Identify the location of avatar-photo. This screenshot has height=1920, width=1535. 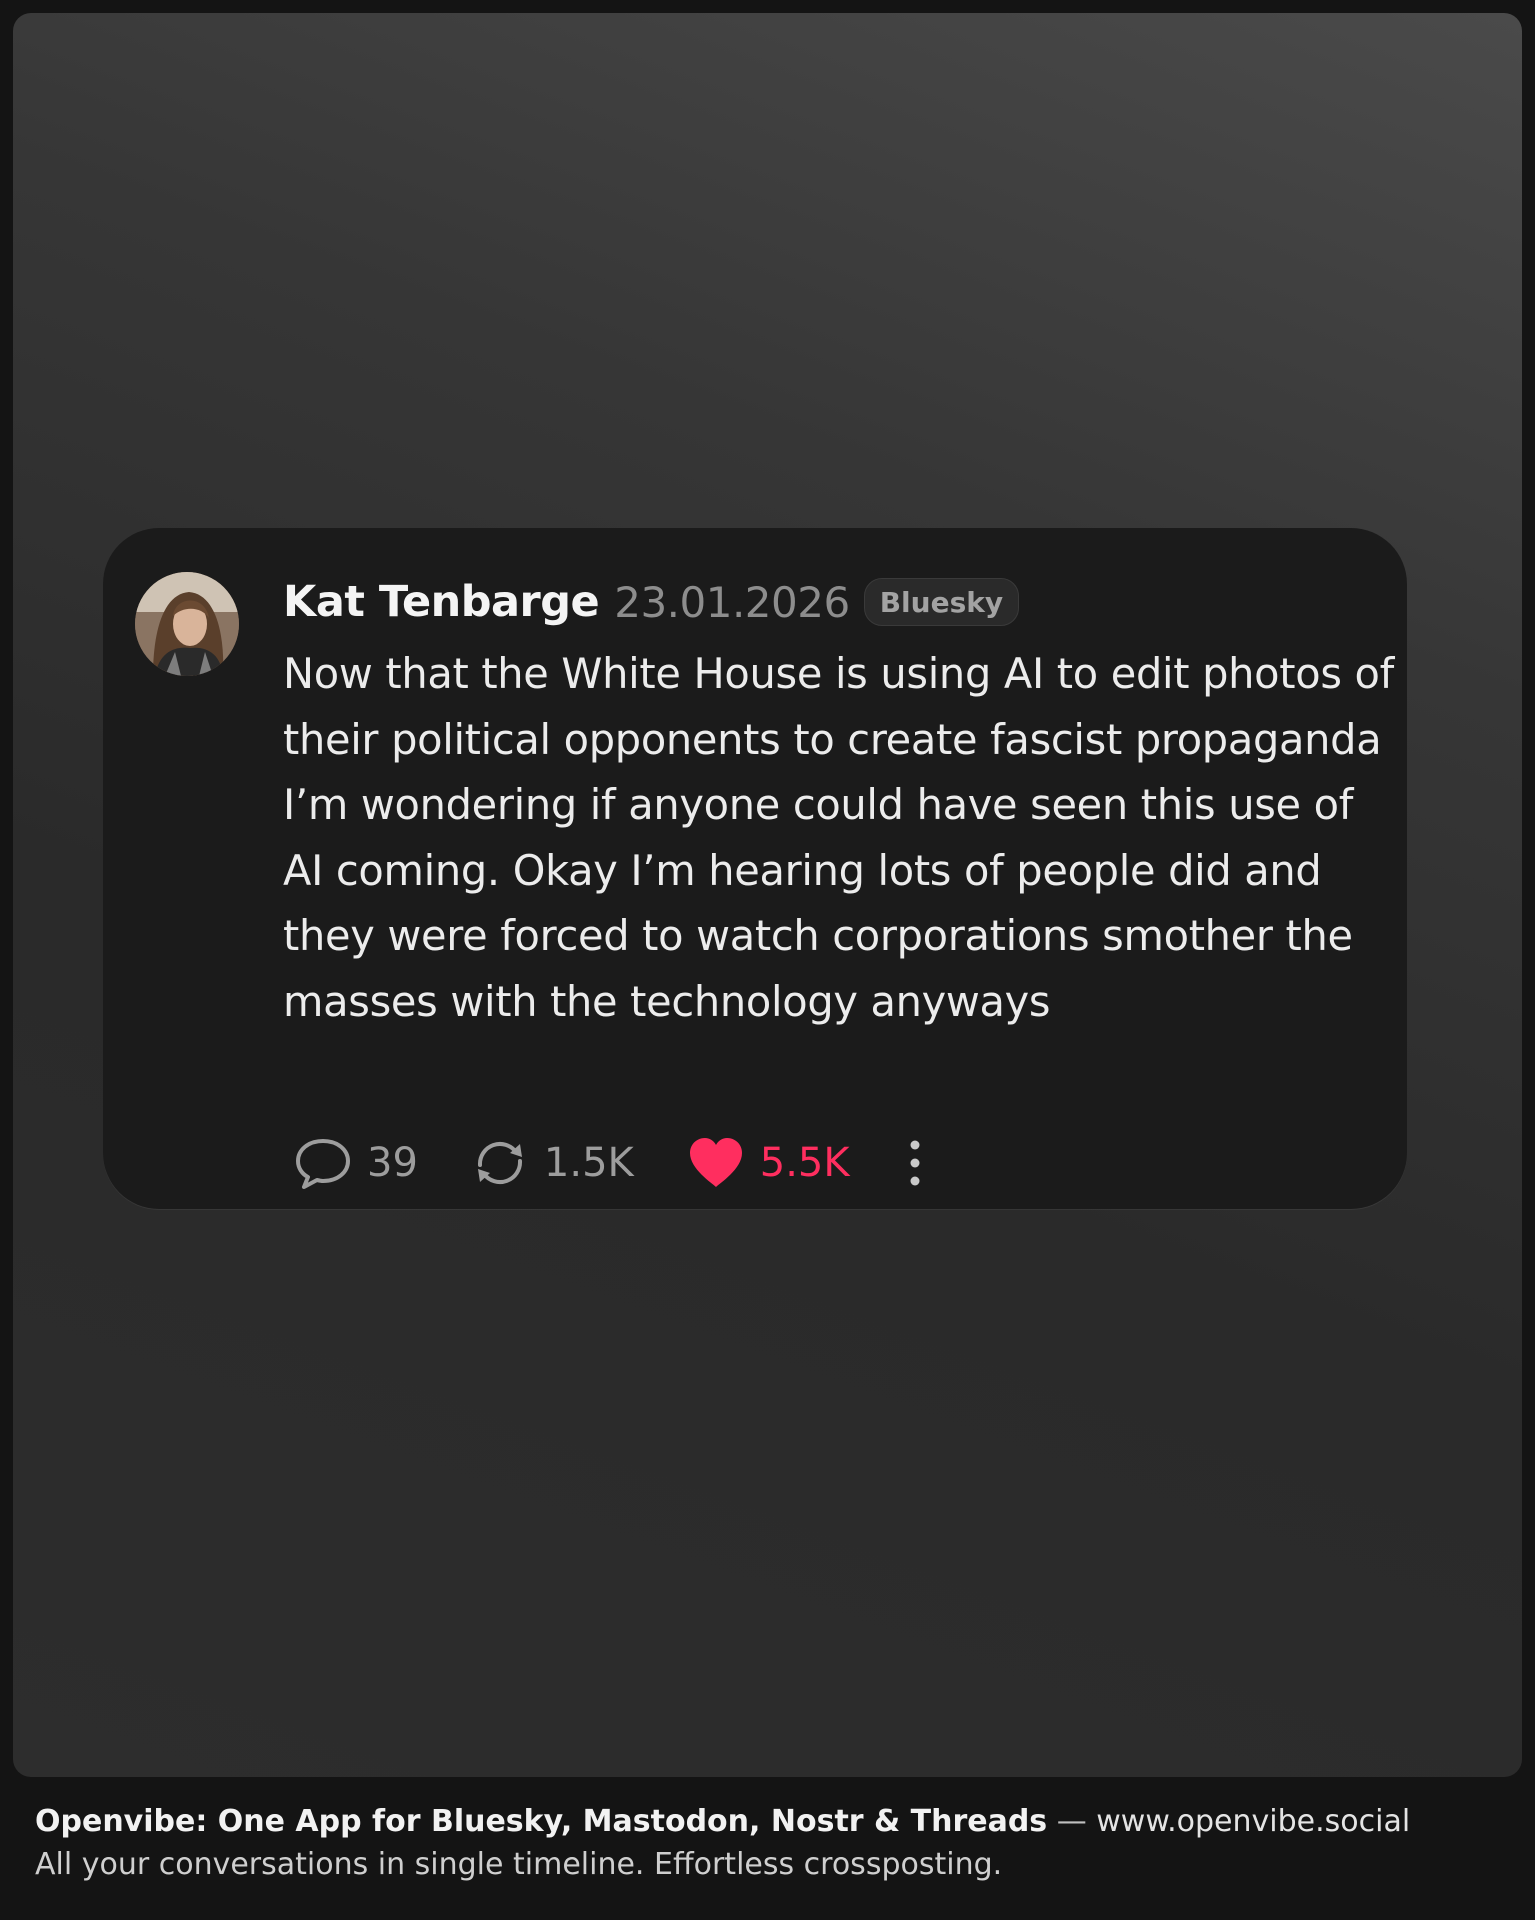
(187, 624).